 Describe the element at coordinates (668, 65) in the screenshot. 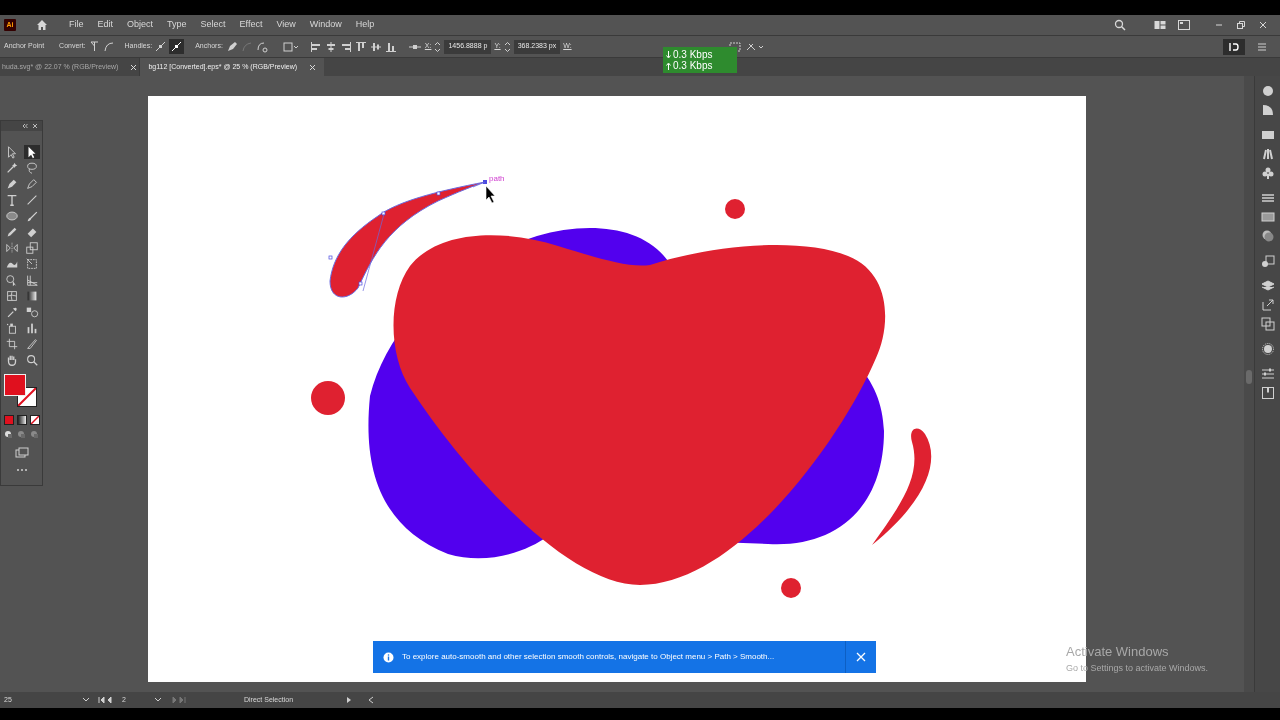

I see `upload-icon` at that location.